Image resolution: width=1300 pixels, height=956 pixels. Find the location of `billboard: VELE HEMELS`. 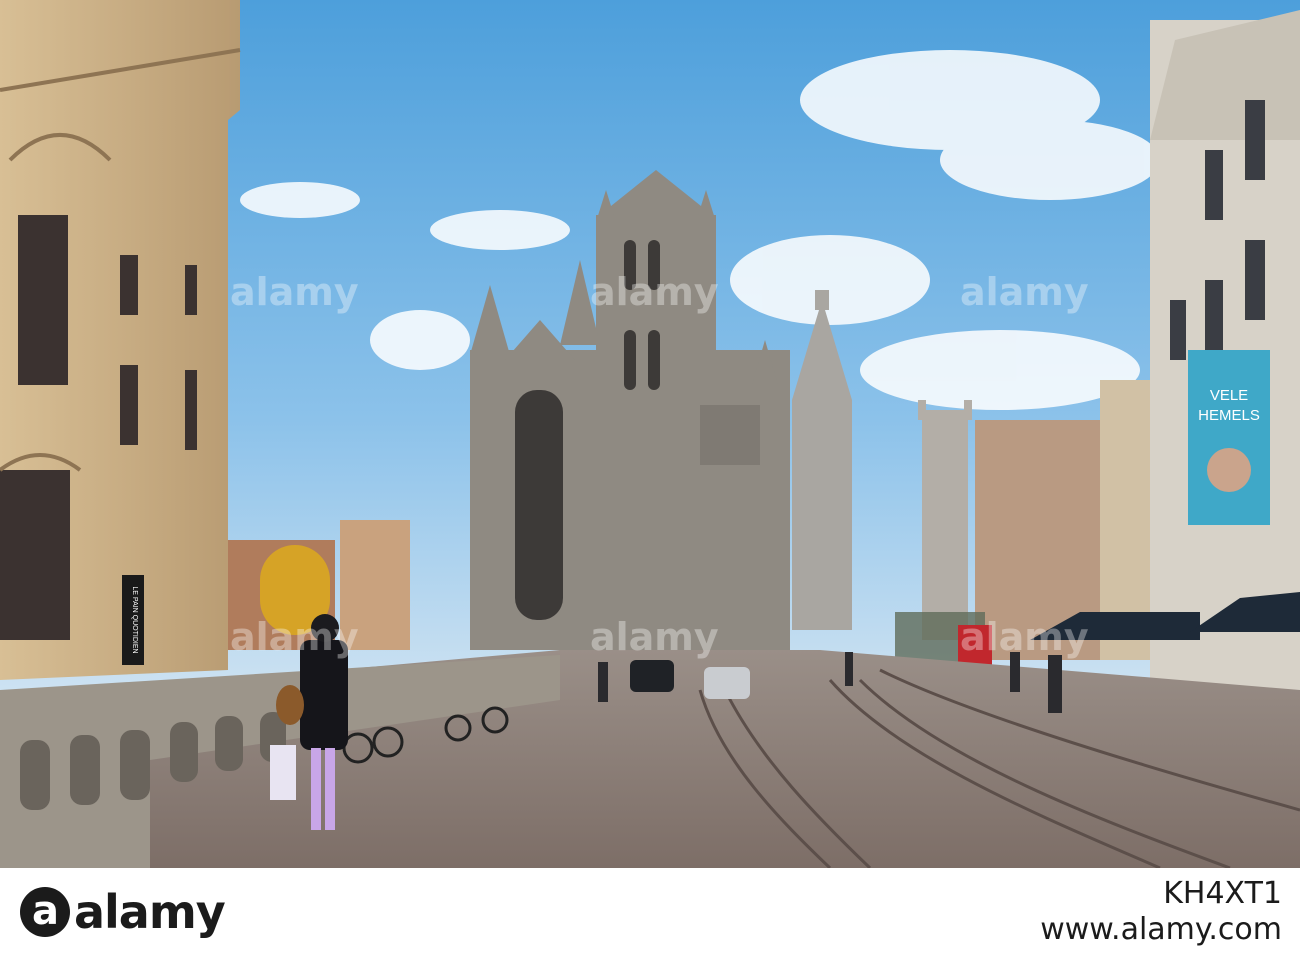

billboard: VELE HEMELS is located at coordinates (1229, 437).